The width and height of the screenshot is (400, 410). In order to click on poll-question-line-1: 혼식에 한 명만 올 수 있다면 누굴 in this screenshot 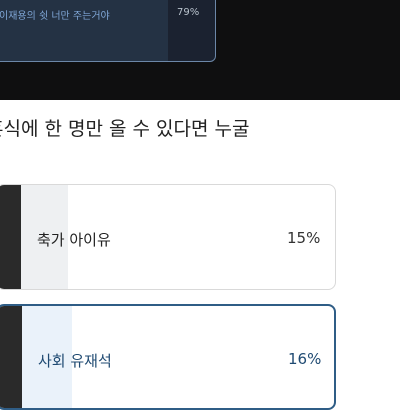, I will do `click(125, 129)`.